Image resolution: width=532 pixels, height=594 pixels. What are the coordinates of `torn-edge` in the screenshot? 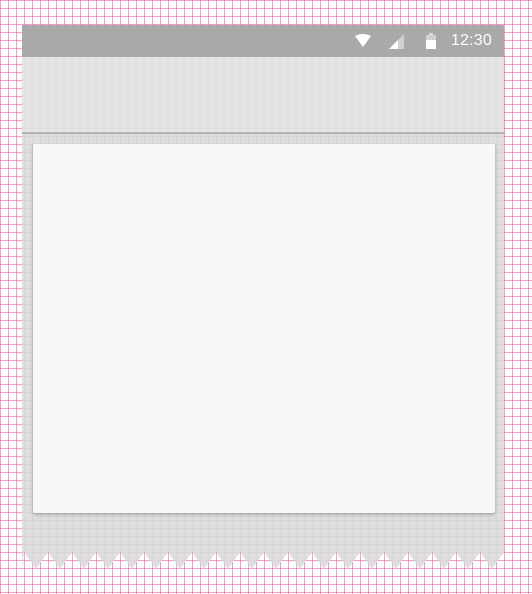 It's located at (263, 557).